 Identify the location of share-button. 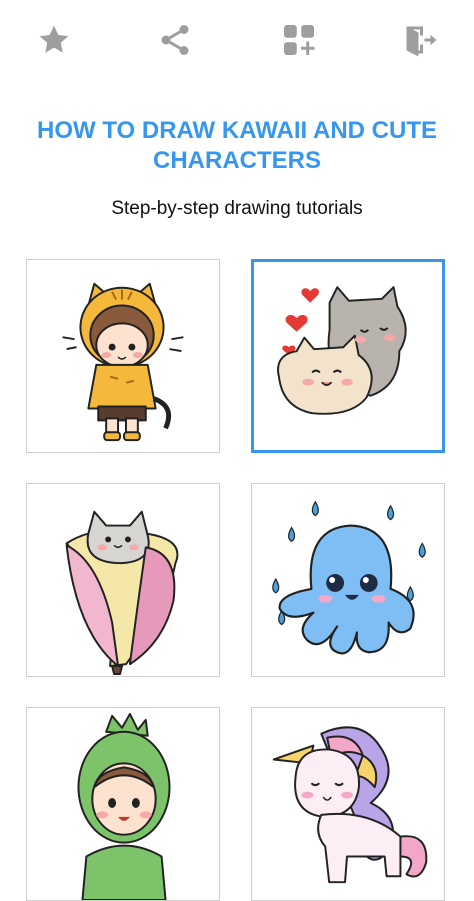
(175, 40).